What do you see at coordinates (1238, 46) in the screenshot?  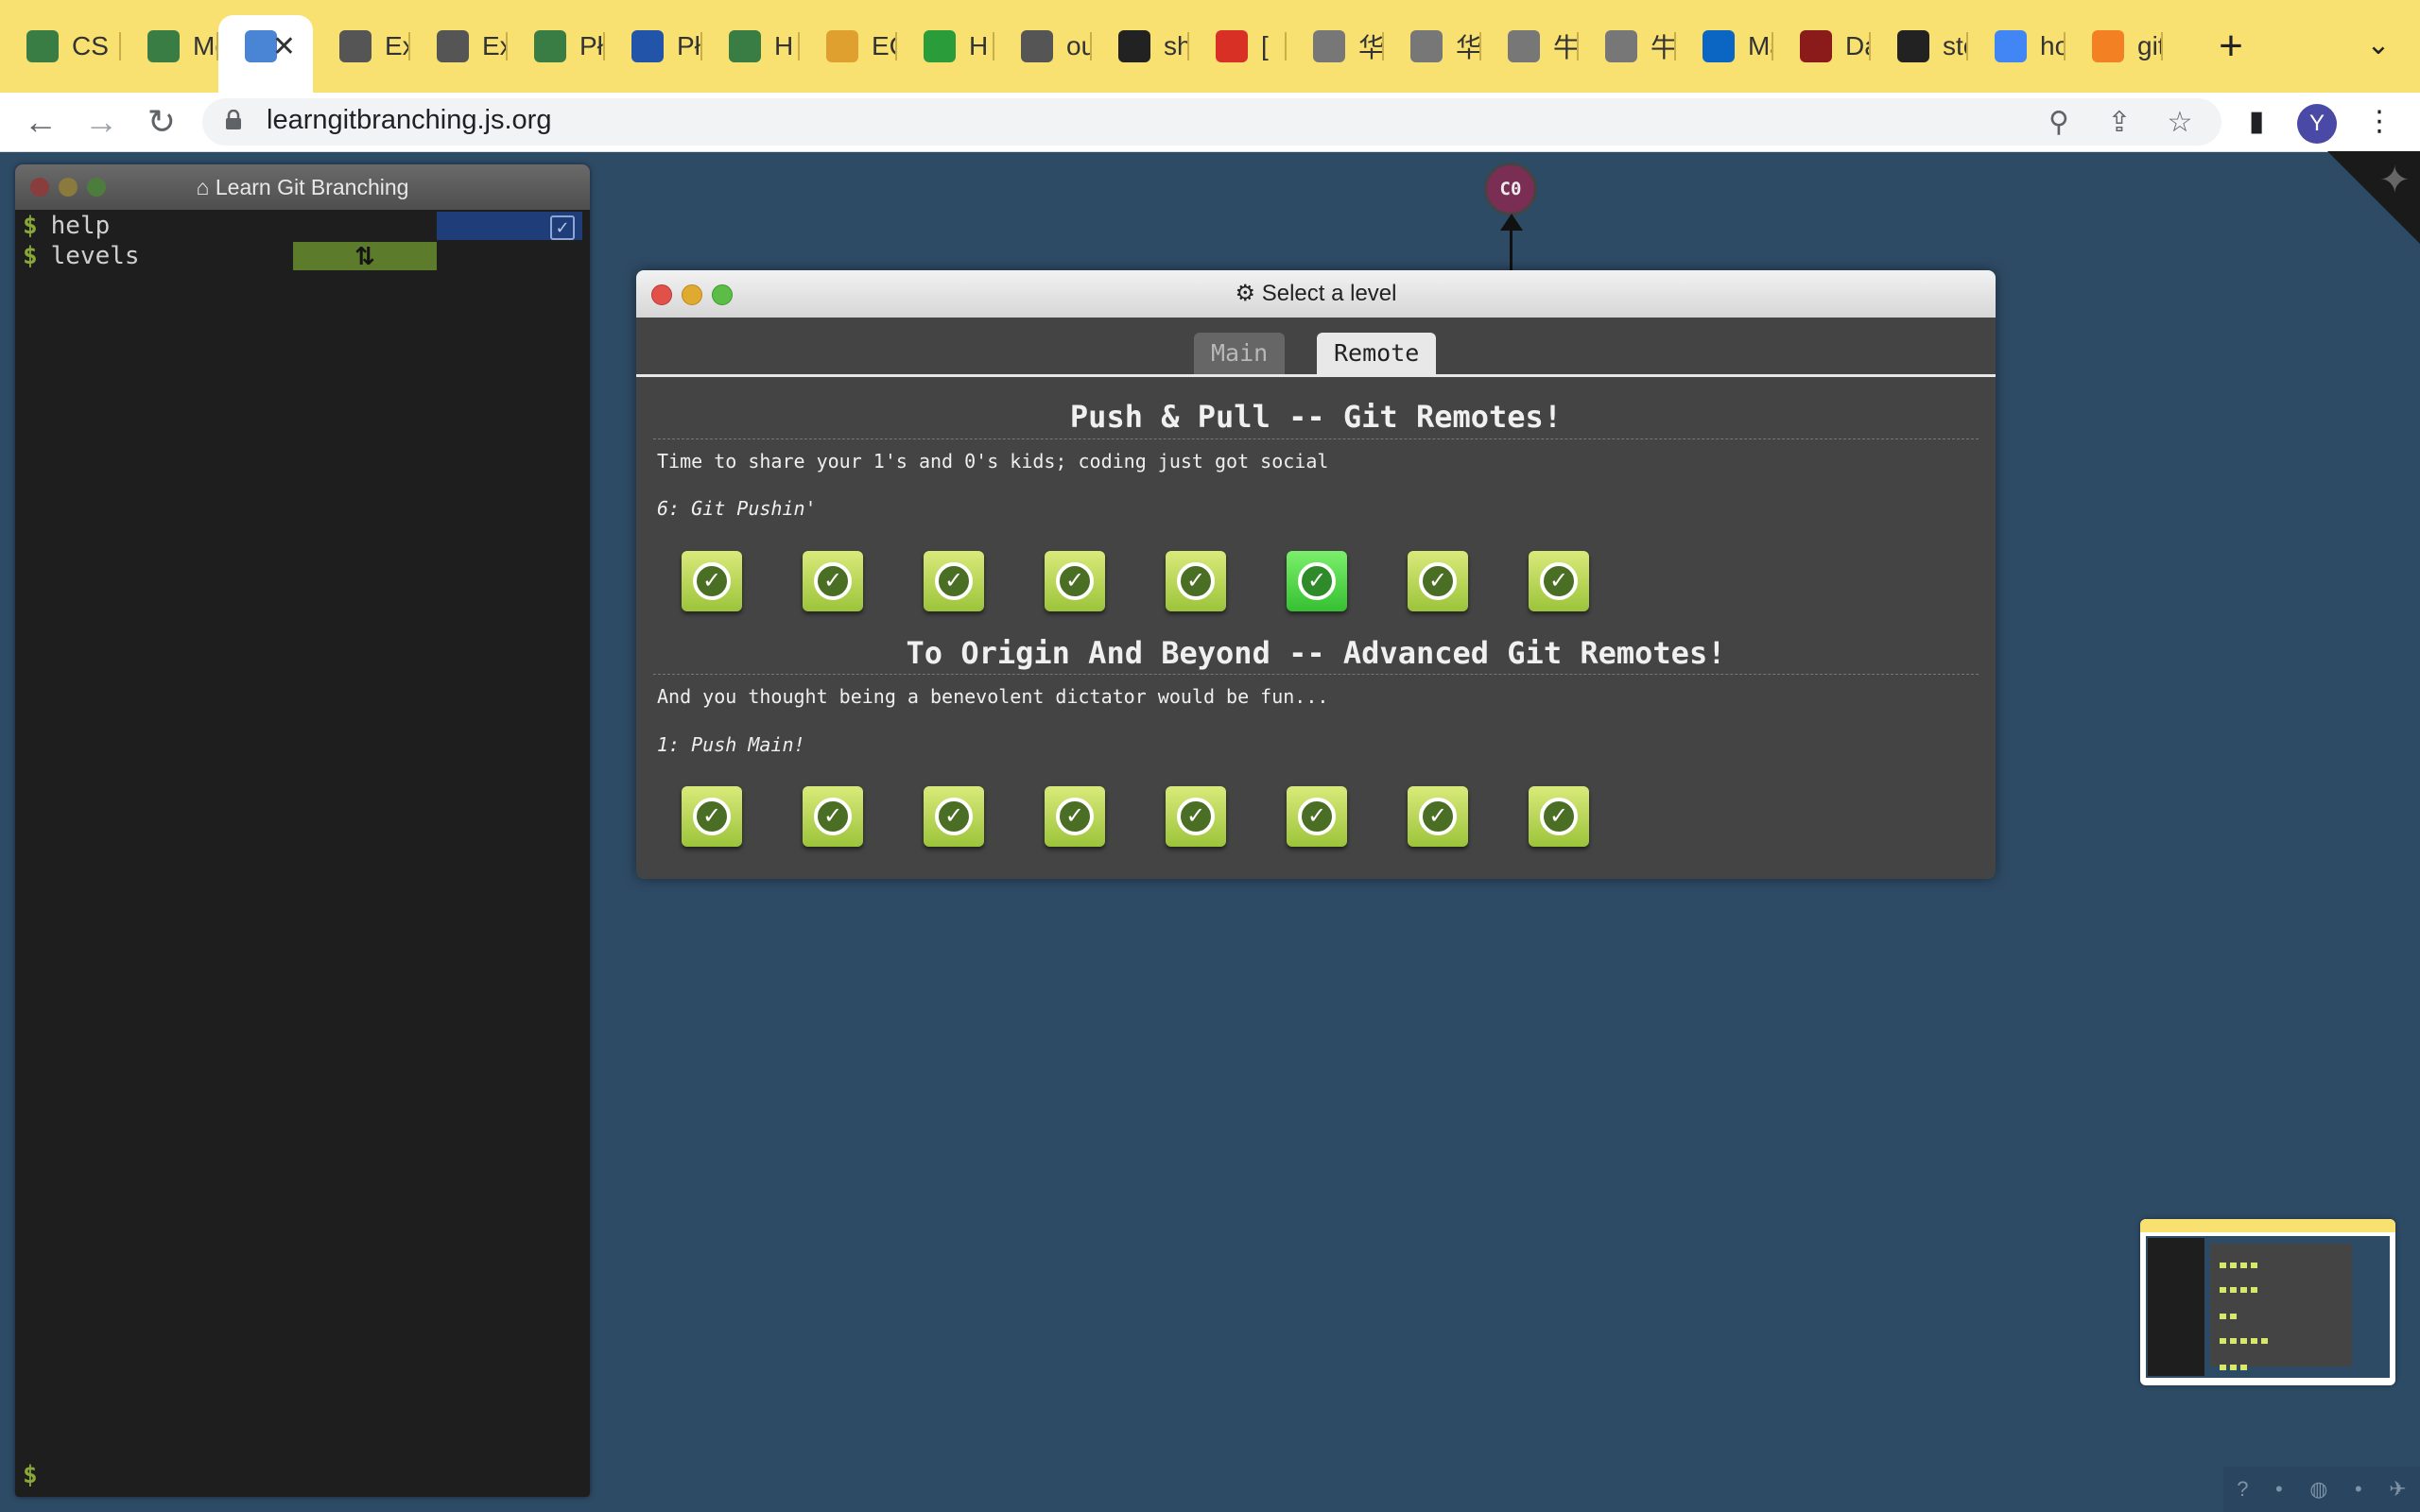 I see `browser-tab: [` at bounding box center [1238, 46].